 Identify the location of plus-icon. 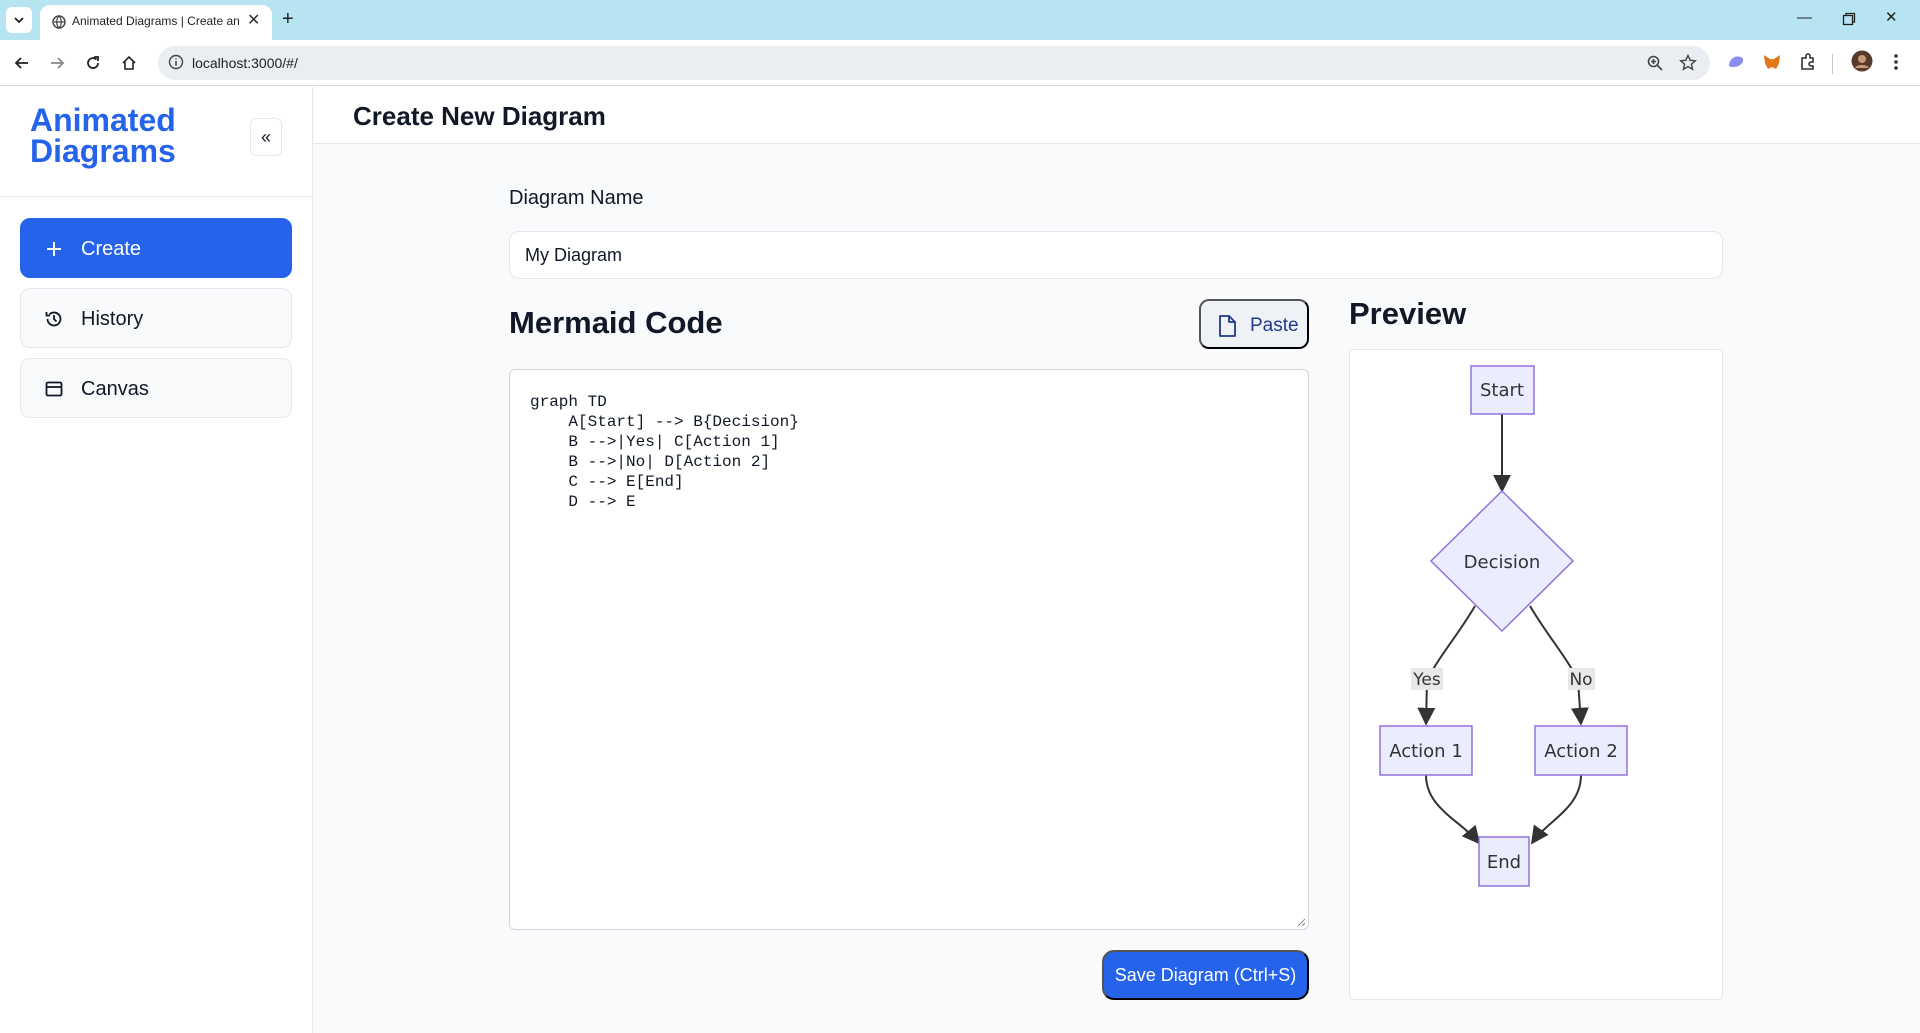
(54, 249).